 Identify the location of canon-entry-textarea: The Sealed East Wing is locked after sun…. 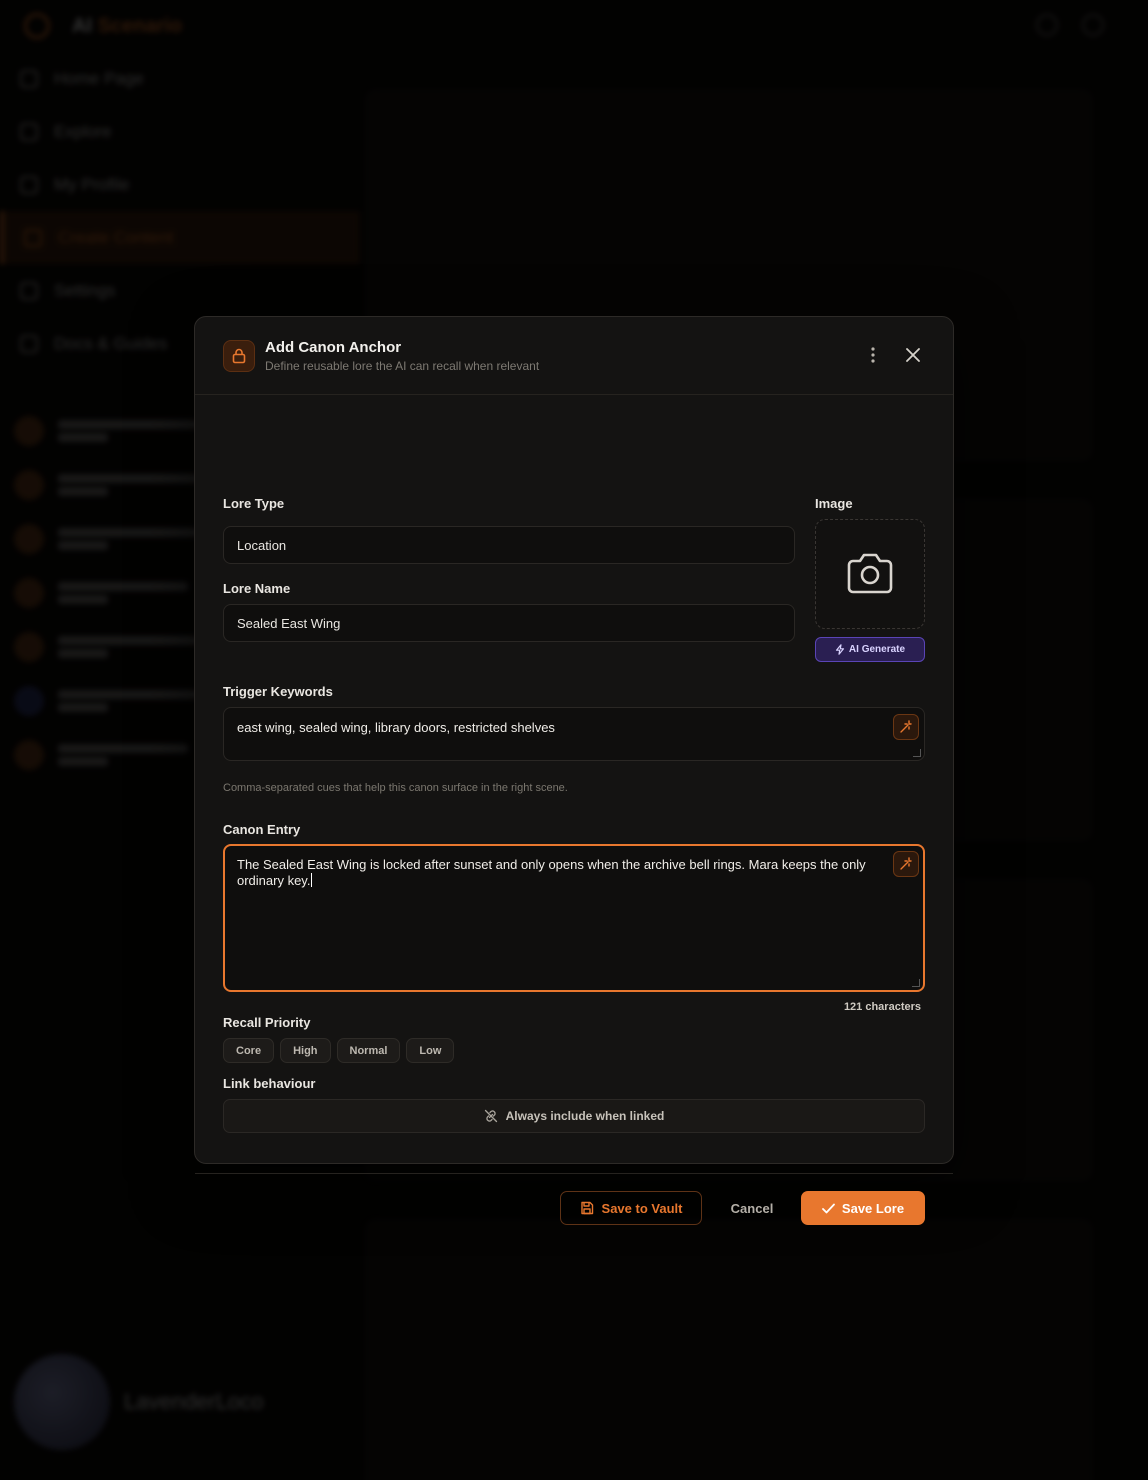
(574, 918).